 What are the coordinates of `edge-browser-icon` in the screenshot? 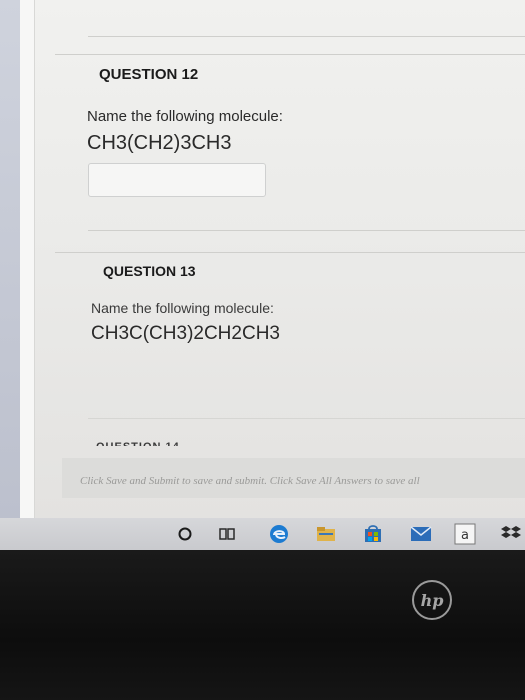 It's located at (279, 534).